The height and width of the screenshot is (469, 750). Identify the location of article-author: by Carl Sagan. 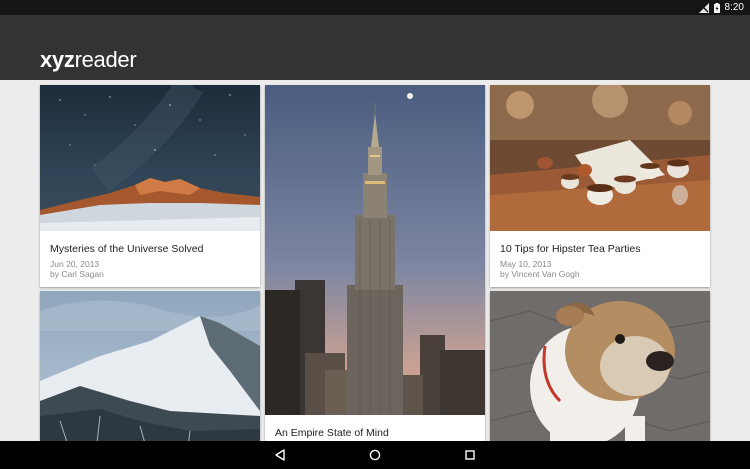
(77, 274).